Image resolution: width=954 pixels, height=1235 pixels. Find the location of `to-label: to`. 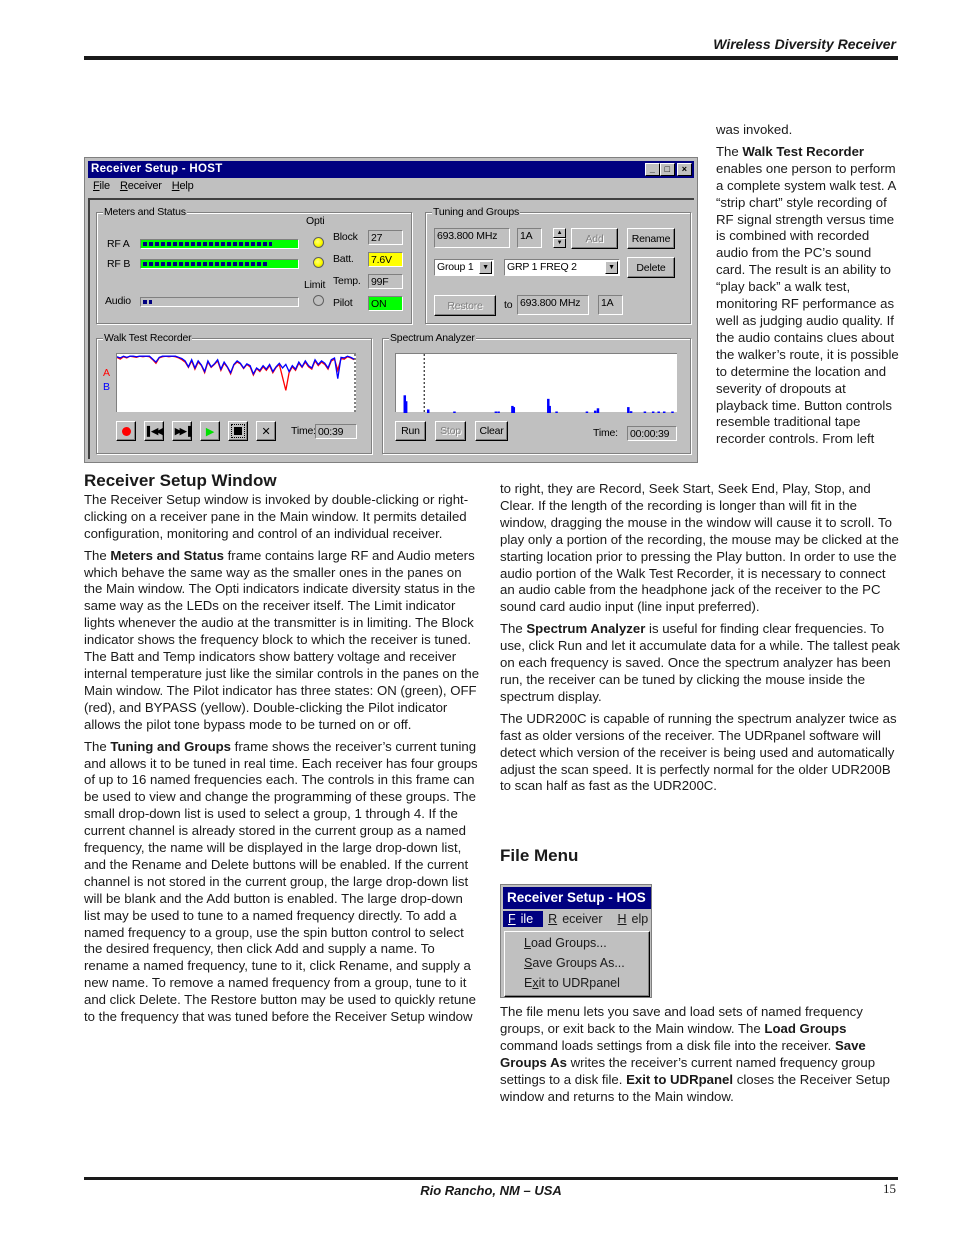

to-label: to is located at coordinates (508, 305).